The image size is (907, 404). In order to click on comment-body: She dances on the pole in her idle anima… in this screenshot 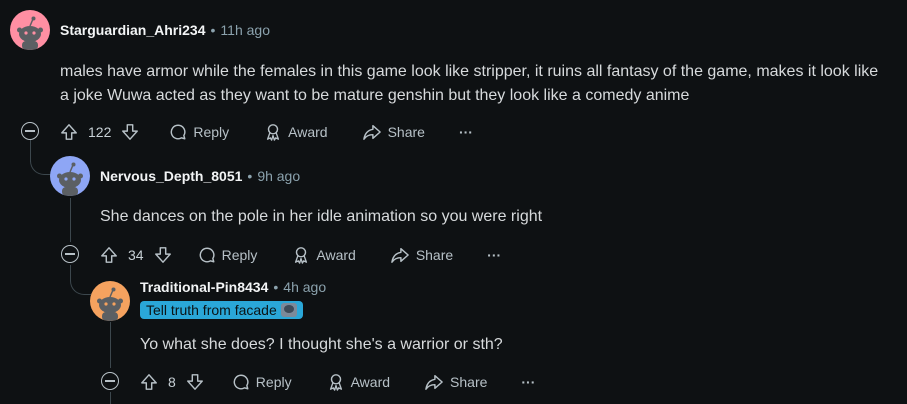, I will do `click(321, 216)`.